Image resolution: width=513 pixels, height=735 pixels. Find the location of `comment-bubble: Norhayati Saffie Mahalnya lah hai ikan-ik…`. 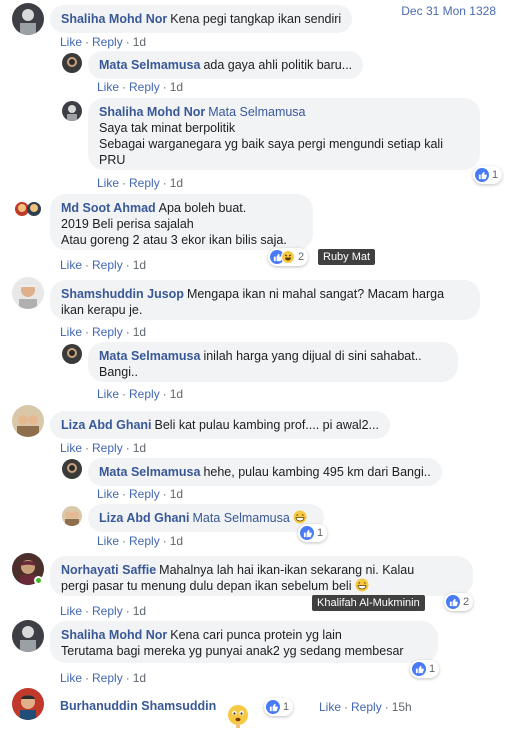

comment-bubble: Norhayati Saffie Mahalnya lah hai ikan-ik… is located at coordinates (261, 576).